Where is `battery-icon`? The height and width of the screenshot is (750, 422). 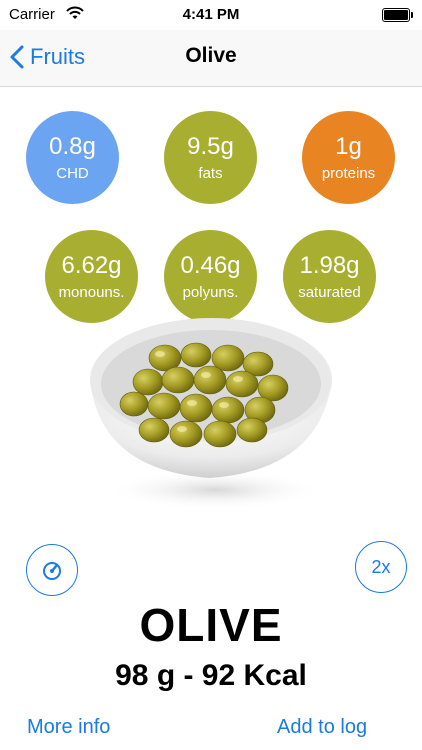 battery-icon is located at coordinates (397, 15).